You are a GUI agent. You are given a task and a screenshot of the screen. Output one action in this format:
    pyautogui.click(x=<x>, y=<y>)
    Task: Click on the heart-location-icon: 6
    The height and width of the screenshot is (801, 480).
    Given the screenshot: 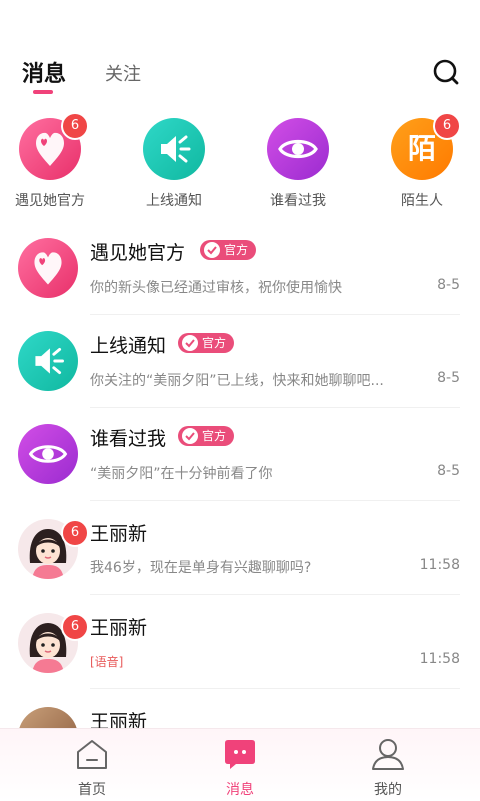 What is the action you would take?
    pyautogui.click(x=54, y=146)
    